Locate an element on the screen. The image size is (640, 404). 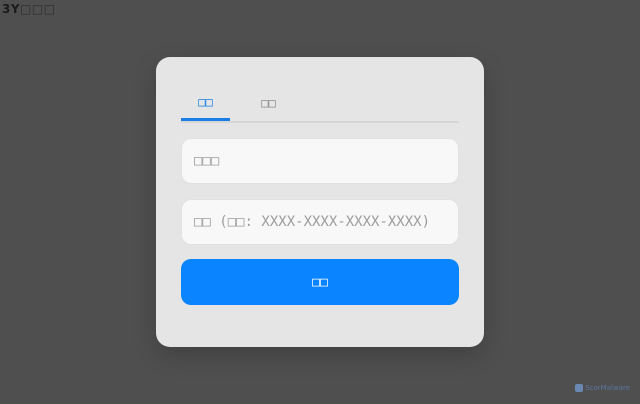
watermark: ScorMalware is located at coordinates (602, 388).